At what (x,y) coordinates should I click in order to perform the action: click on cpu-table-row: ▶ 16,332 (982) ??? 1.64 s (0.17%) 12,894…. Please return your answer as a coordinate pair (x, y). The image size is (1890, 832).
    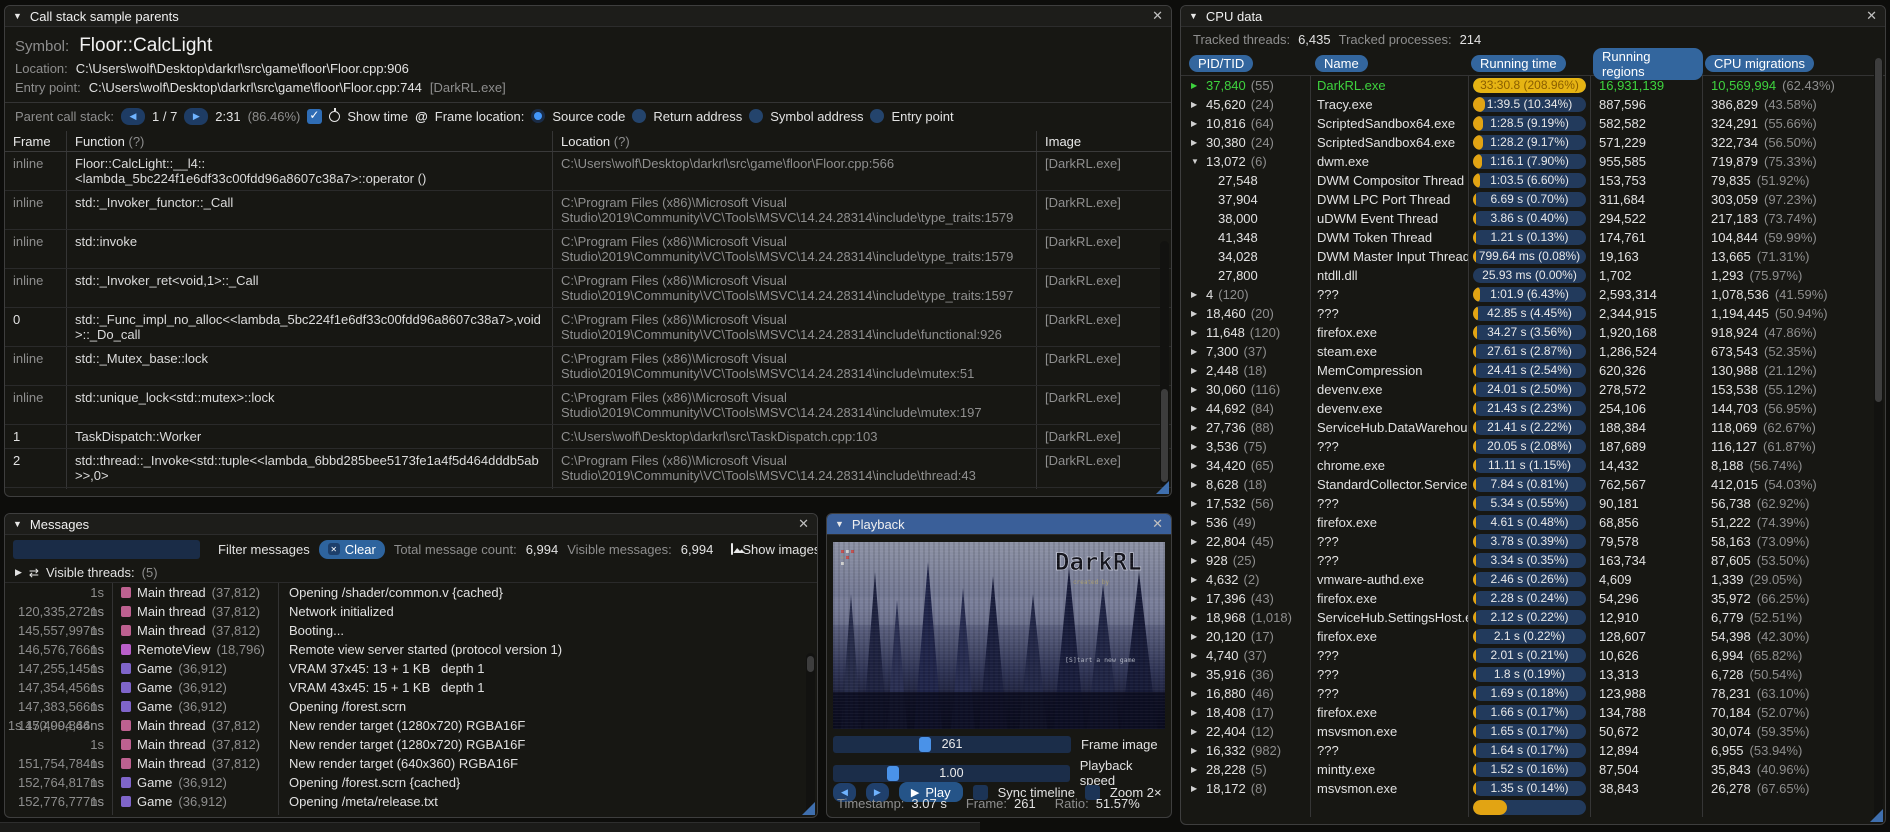
    Looking at the image, I should click on (1533, 750).